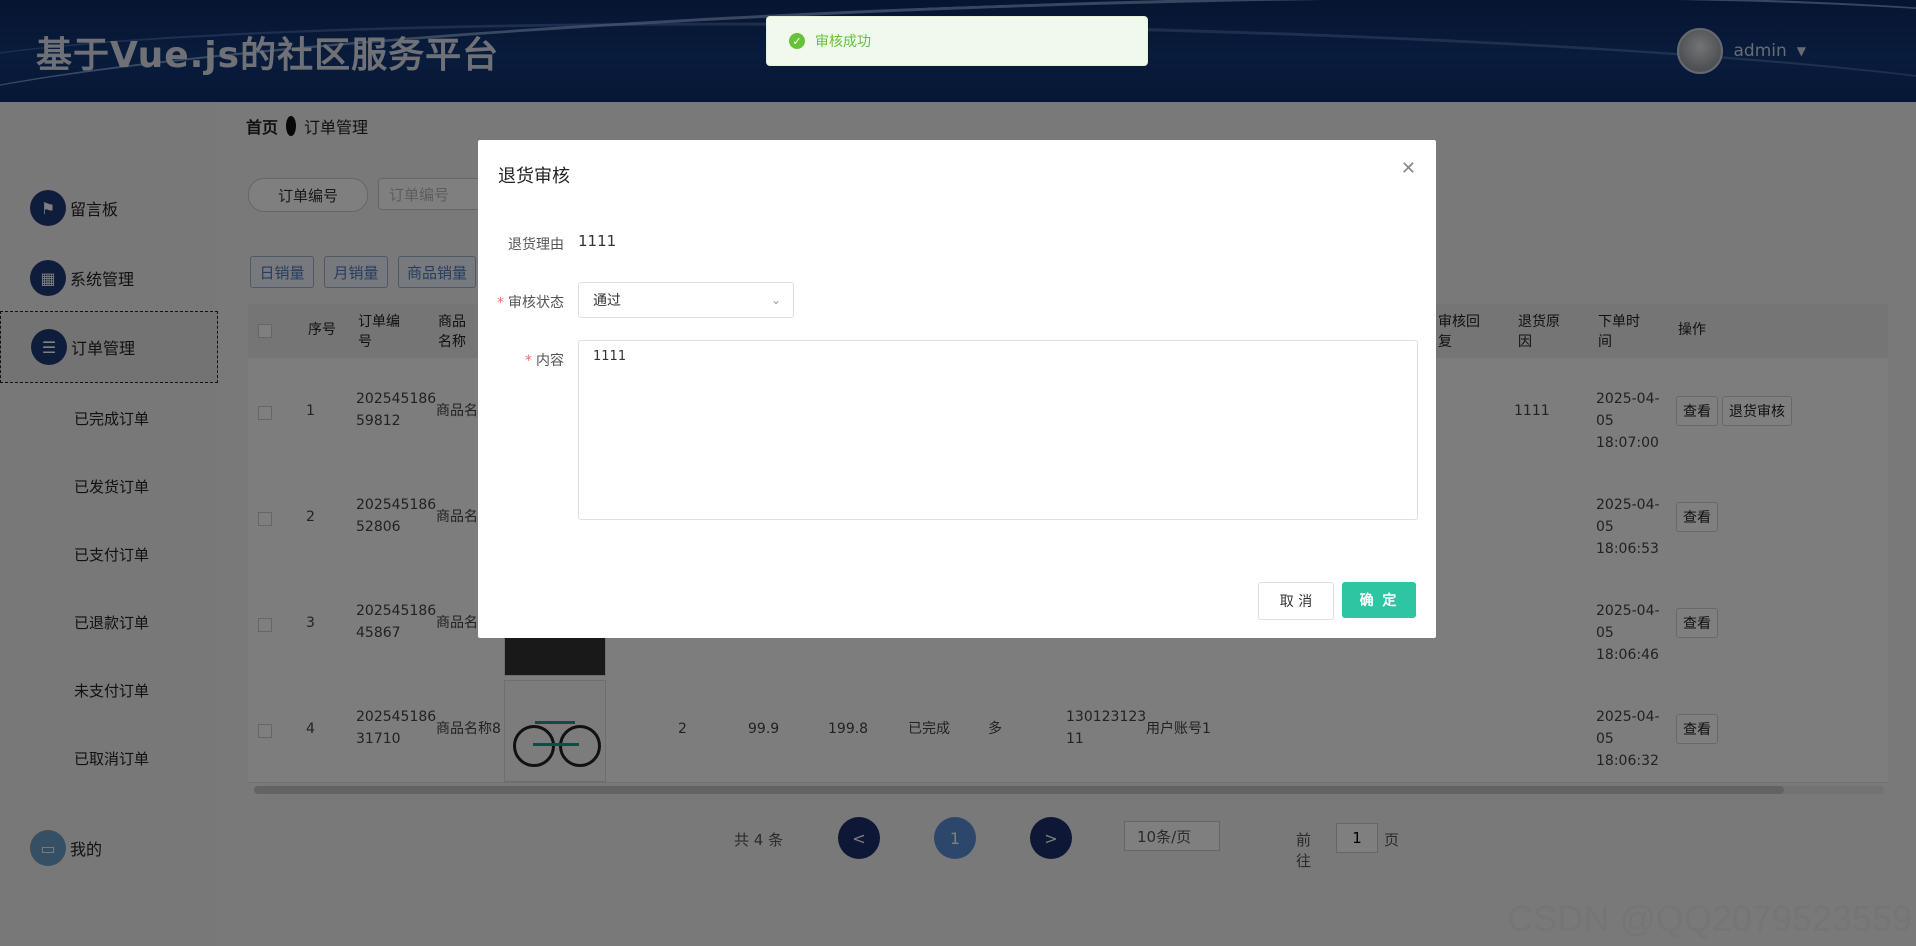 This screenshot has width=1916, height=946. What do you see at coordinates (843, 42) in the screenshot?
I see `toast-message: 审核成功` at bounding box center [843, 42].